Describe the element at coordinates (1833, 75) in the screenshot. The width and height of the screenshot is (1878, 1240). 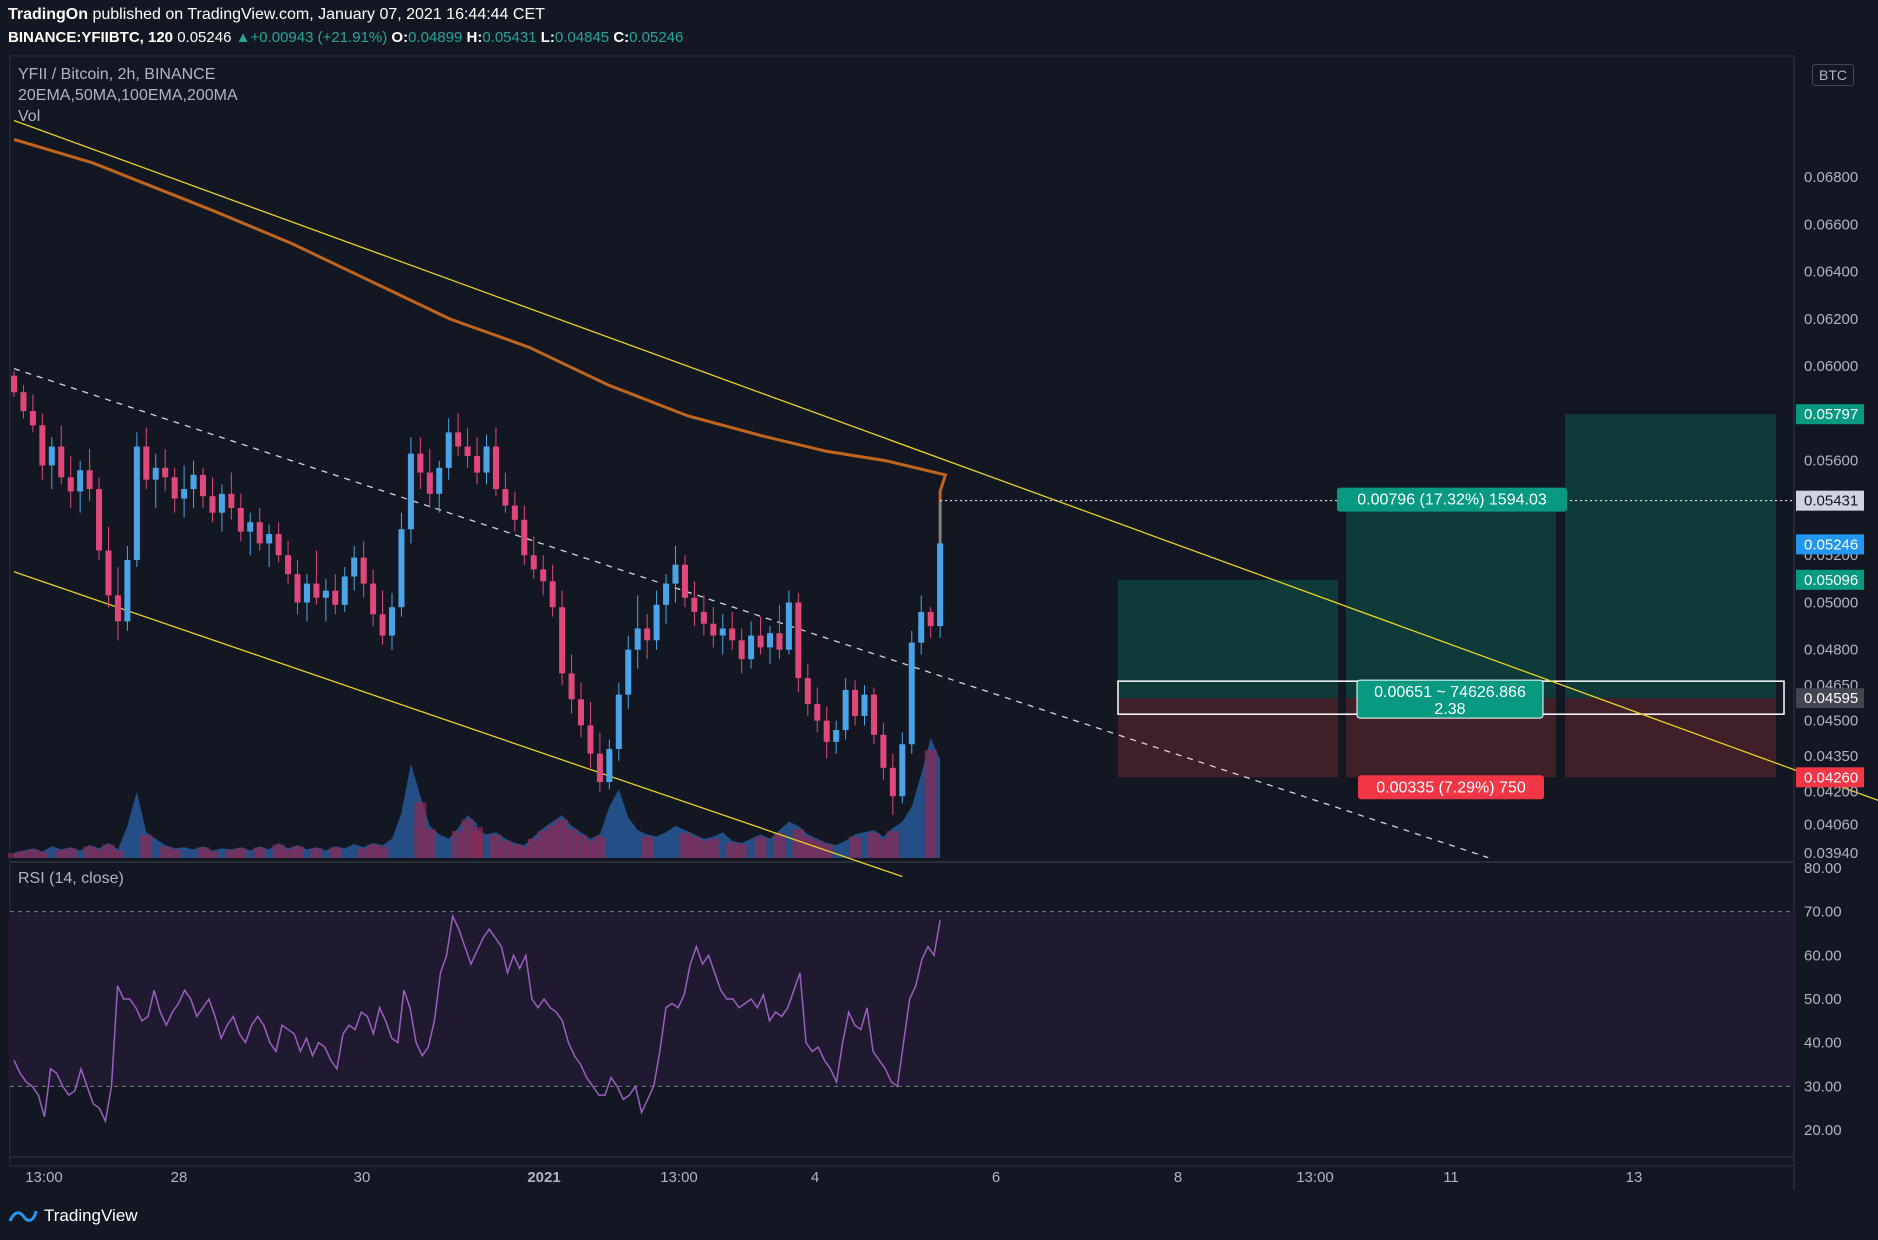
I see `currency-badge: BTC` at that location.